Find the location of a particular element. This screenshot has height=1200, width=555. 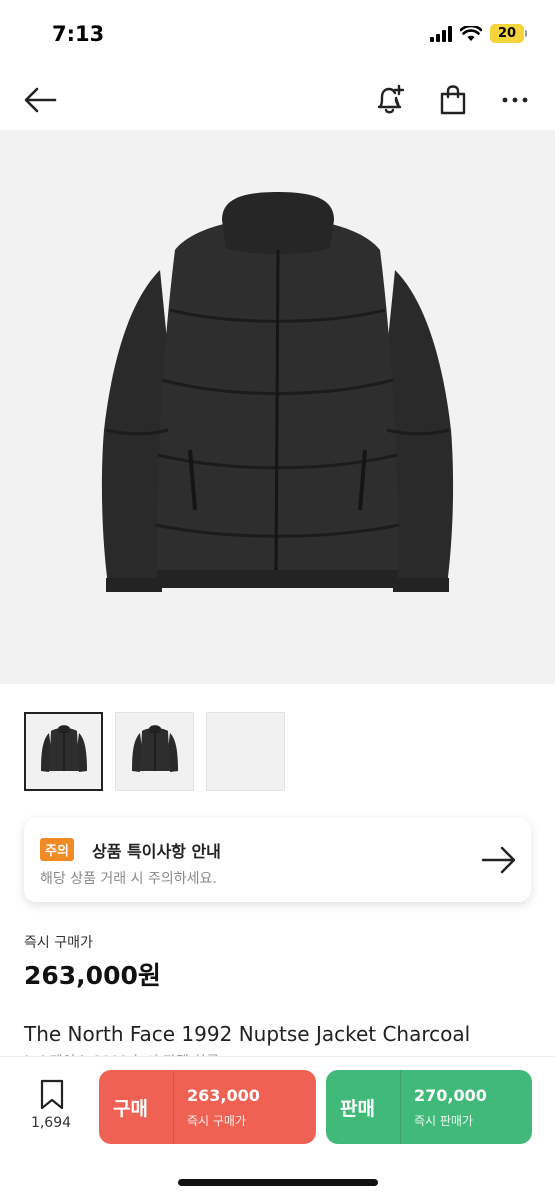

home-indicator is located at coordinates (278, 1182).